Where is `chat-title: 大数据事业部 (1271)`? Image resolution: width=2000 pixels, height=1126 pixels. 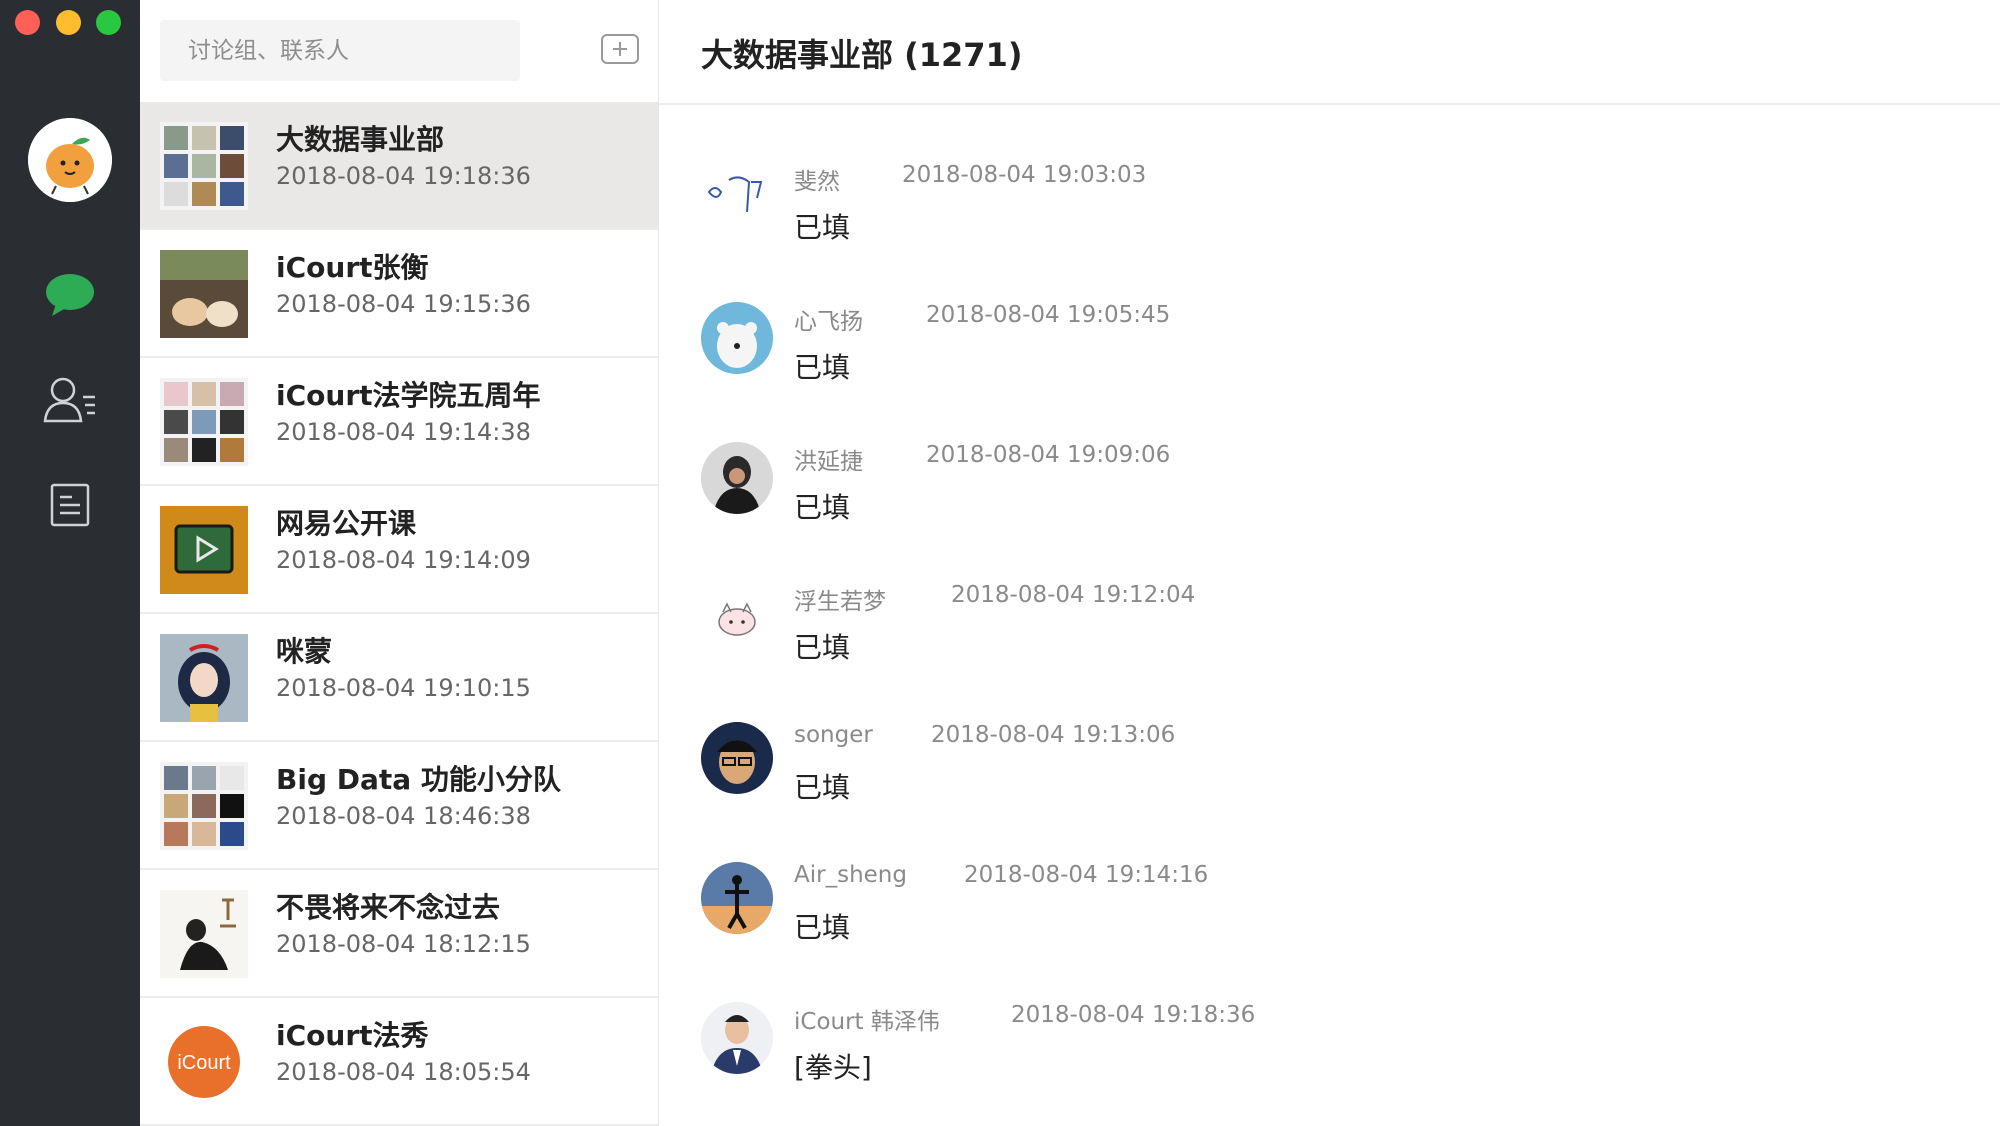
chat-title: 大数据事业部 (1271) is located at coordinates (862, 55).